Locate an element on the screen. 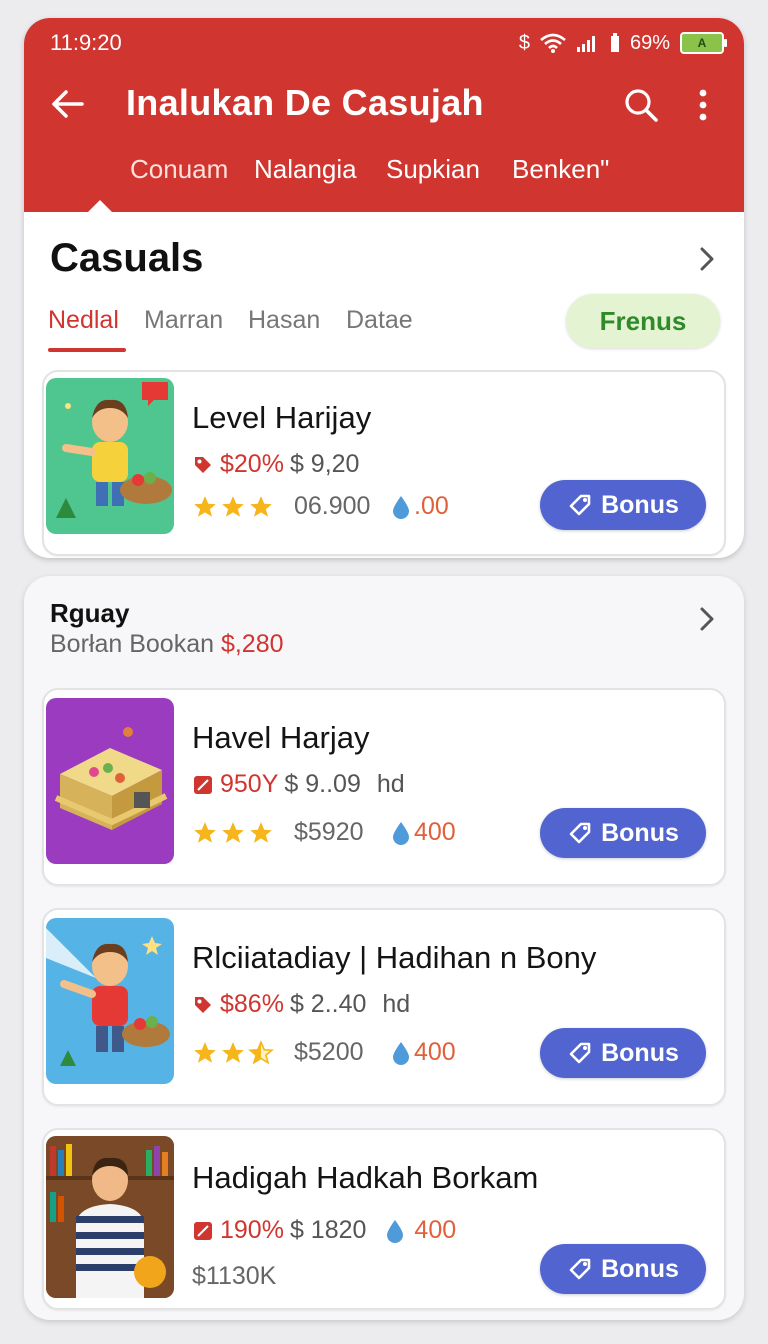 The height and width of the screenshot is (1344, 768). item-price-row: 190% $ 1820 400 is located at coordinates (324, 1230).